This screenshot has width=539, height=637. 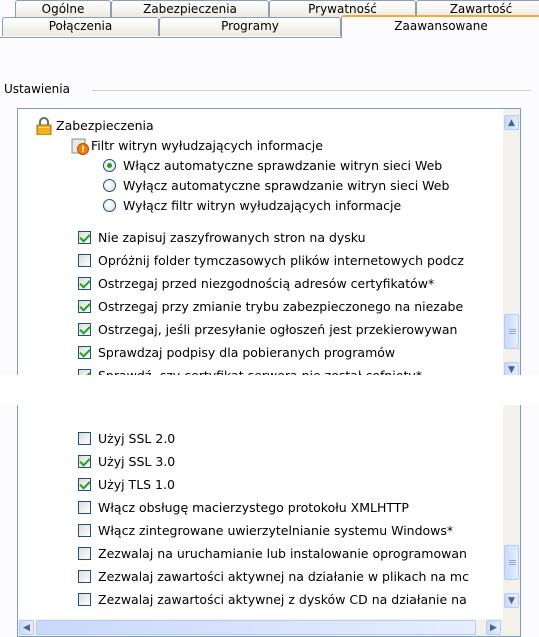 I want to click on shield-warning-icon, so click(x=80, y=146).